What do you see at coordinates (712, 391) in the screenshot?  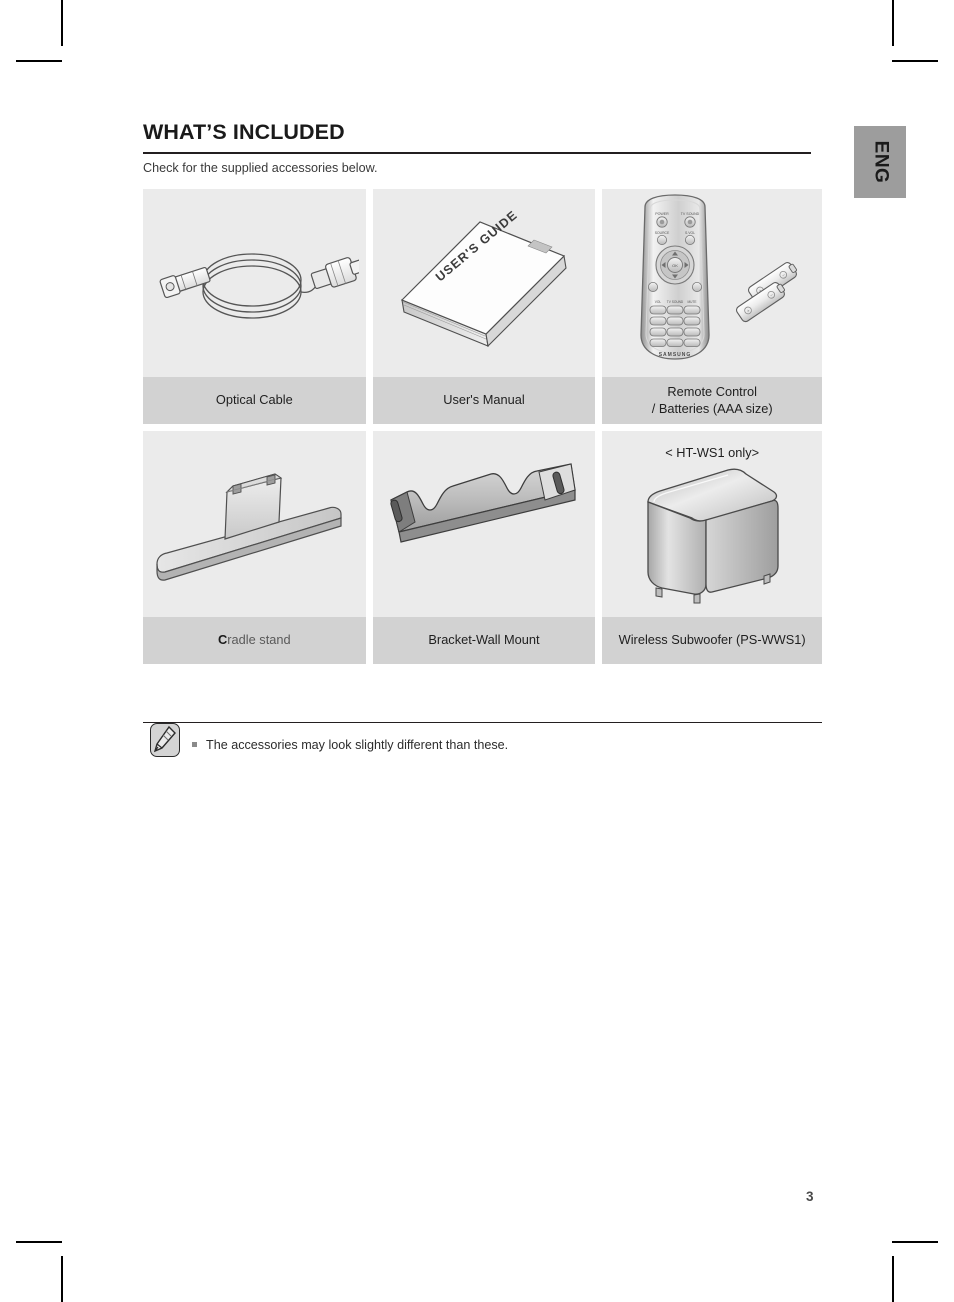 I see `accessory-label-line: Remote Control` at bounding box center [712, 391].